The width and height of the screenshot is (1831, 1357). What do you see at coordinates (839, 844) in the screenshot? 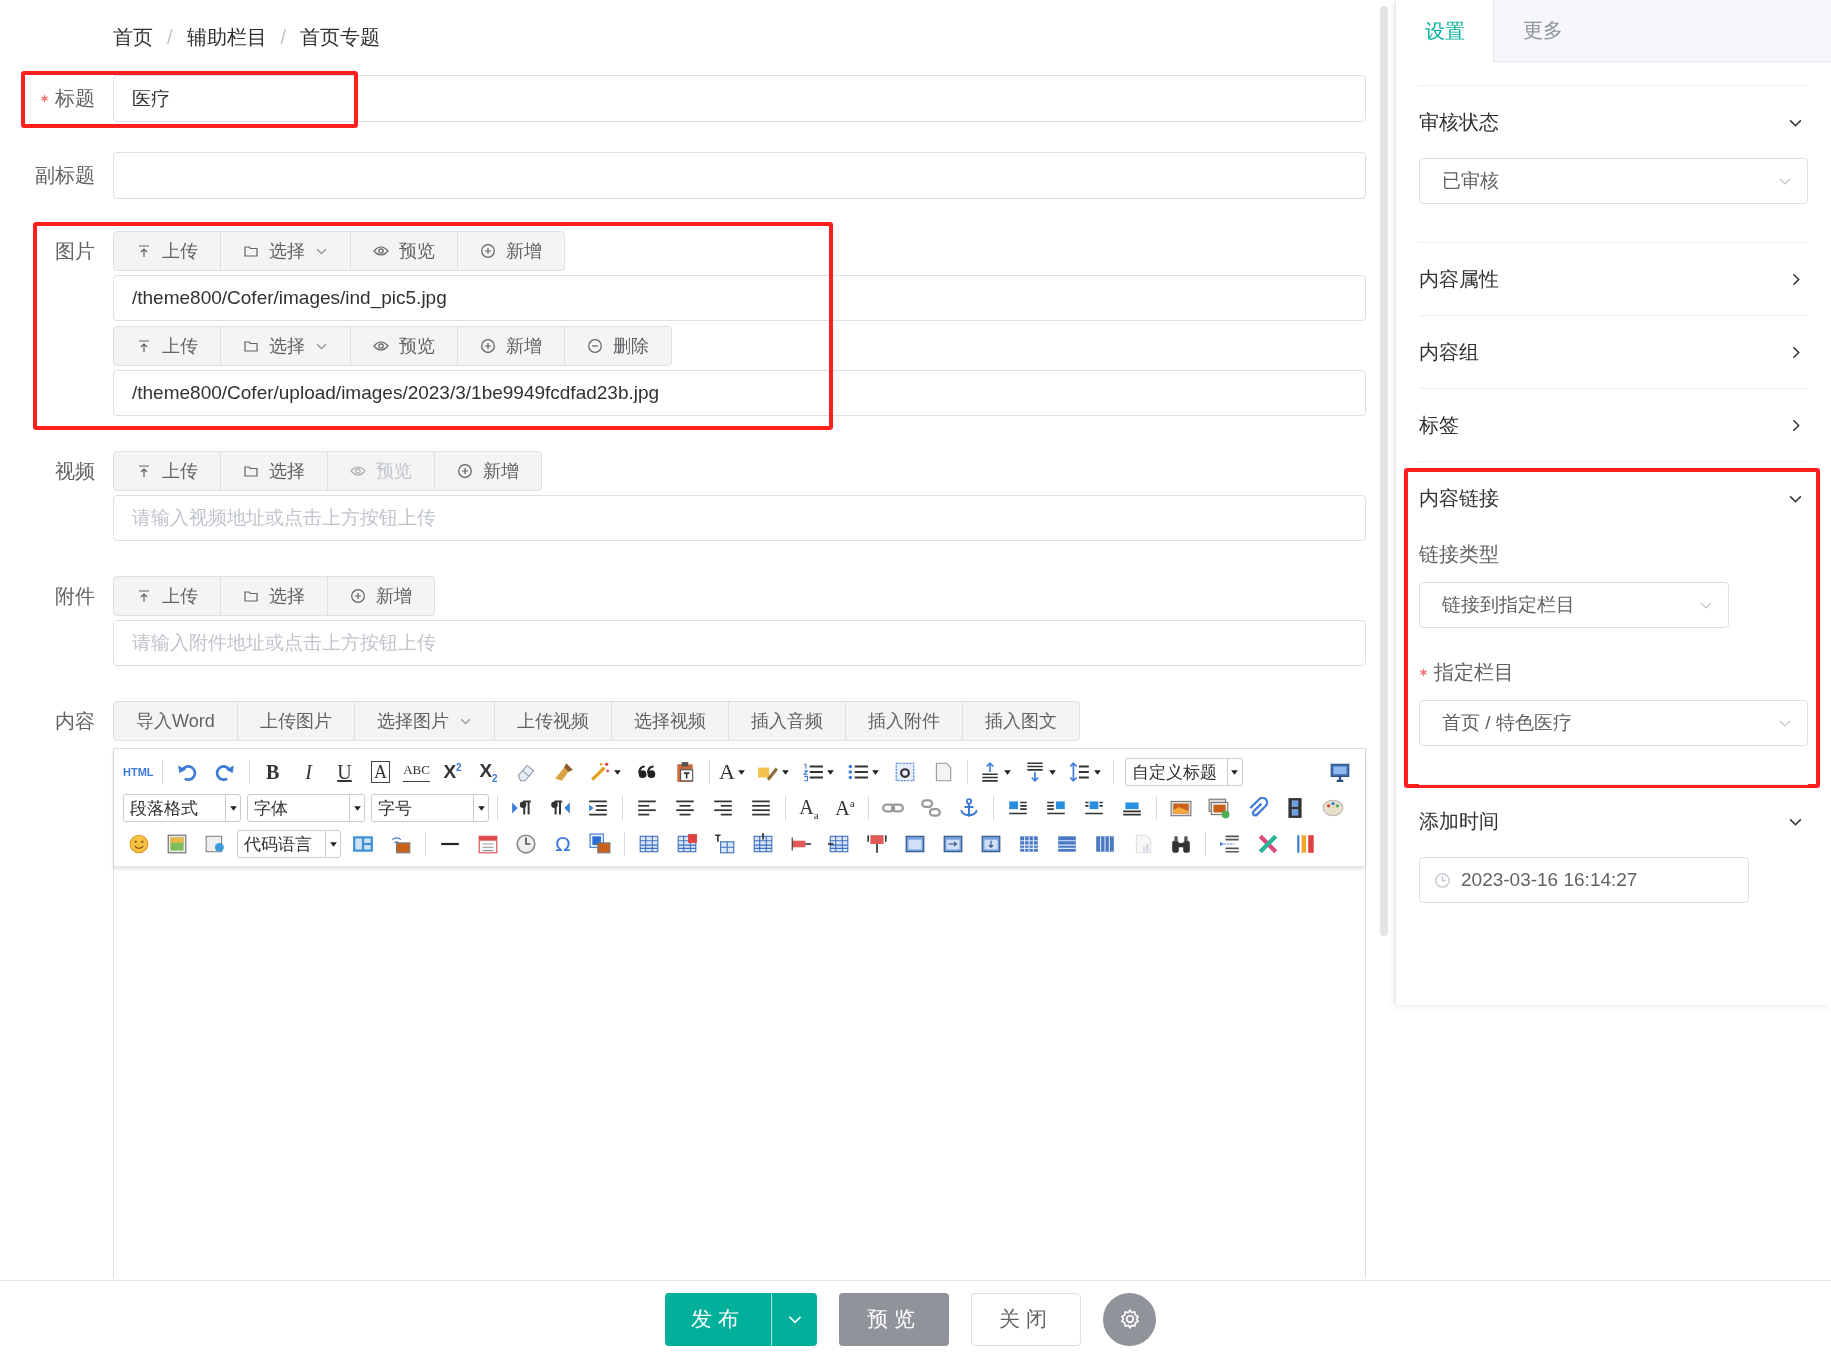
I see `insert-column-icon` at bounding box center [839, 844].